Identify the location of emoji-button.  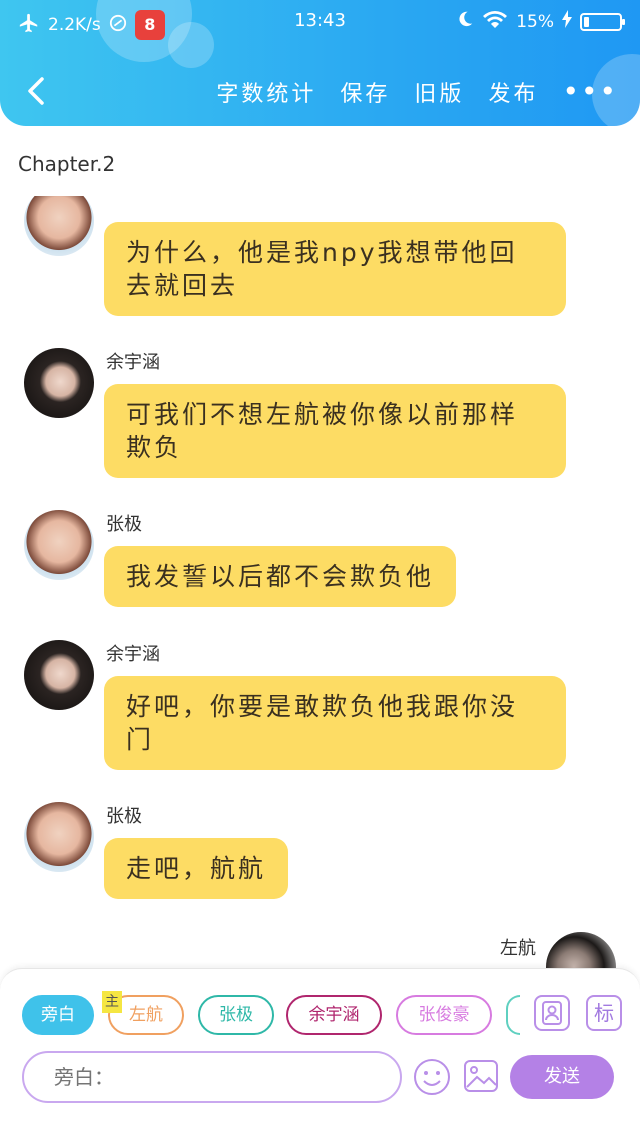
(432, 1077).